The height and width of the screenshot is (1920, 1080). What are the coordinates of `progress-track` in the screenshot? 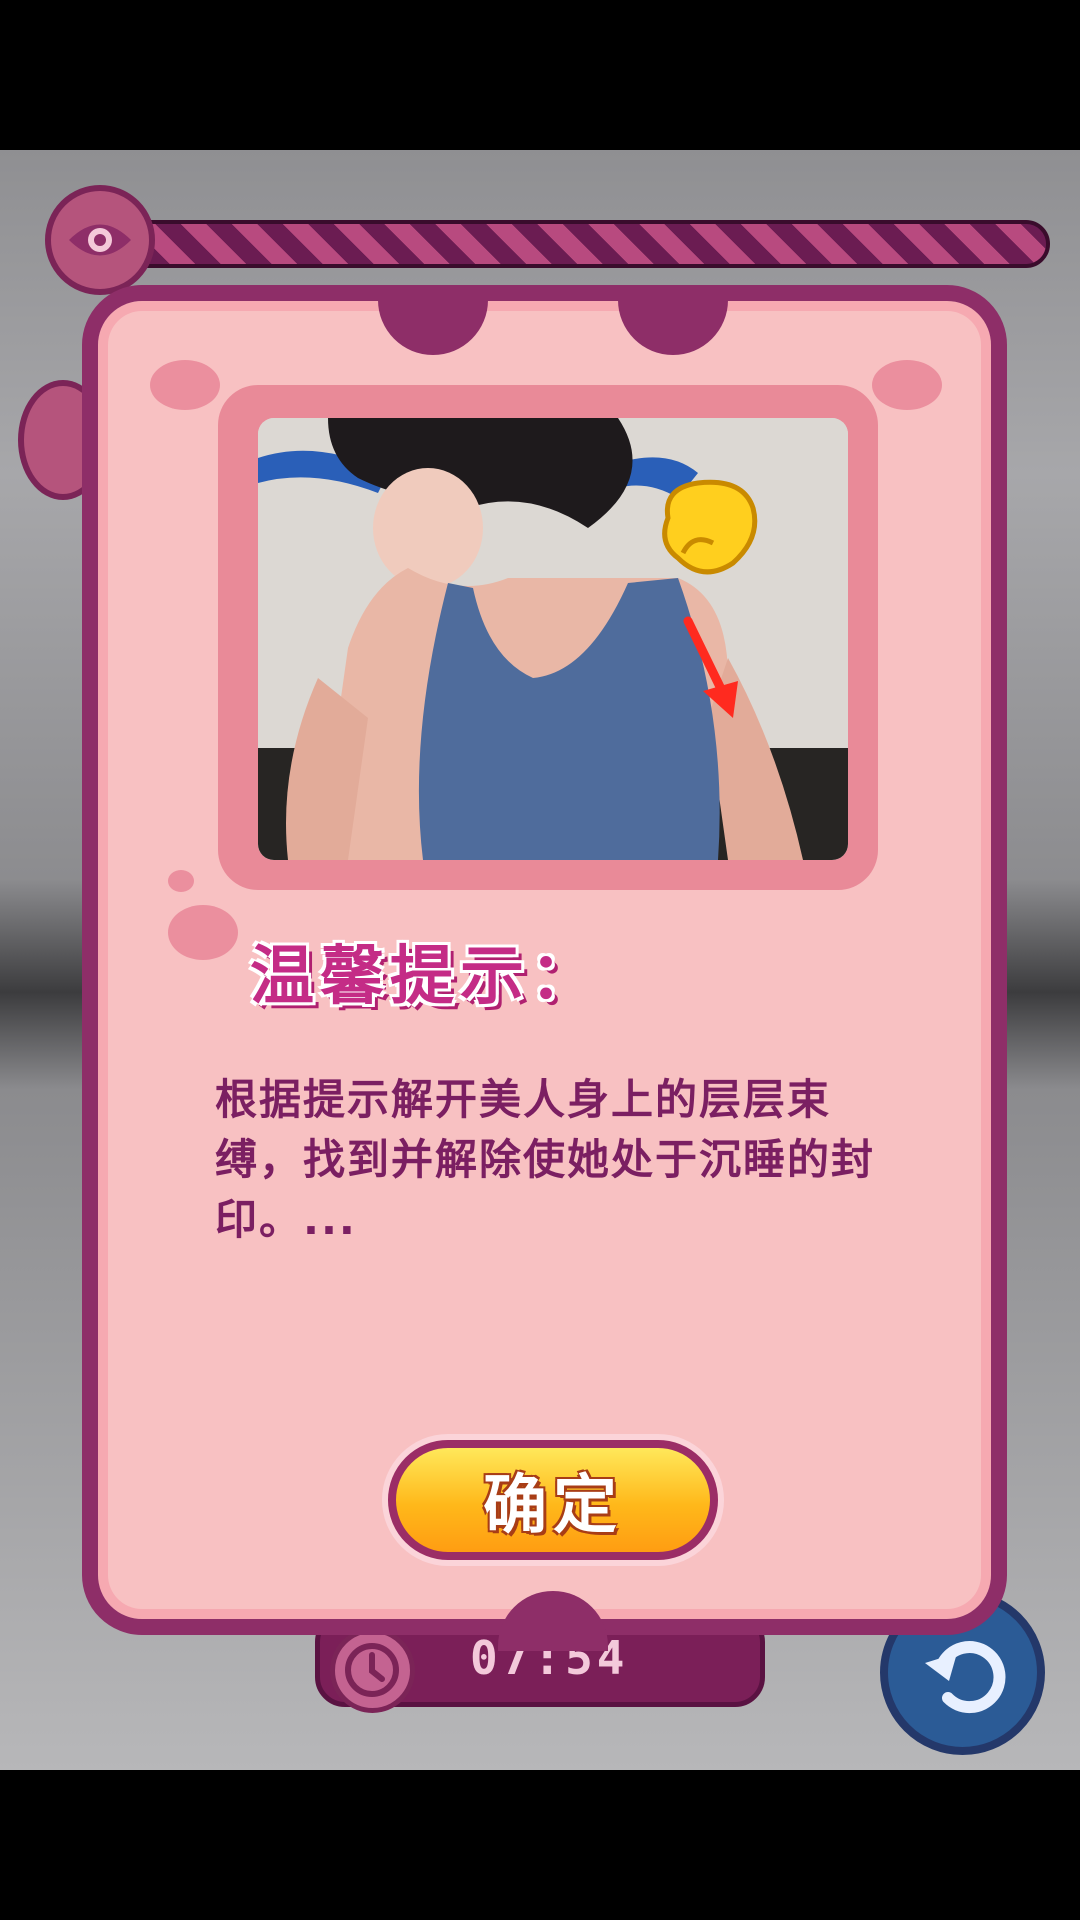 It's located at (582, 244).